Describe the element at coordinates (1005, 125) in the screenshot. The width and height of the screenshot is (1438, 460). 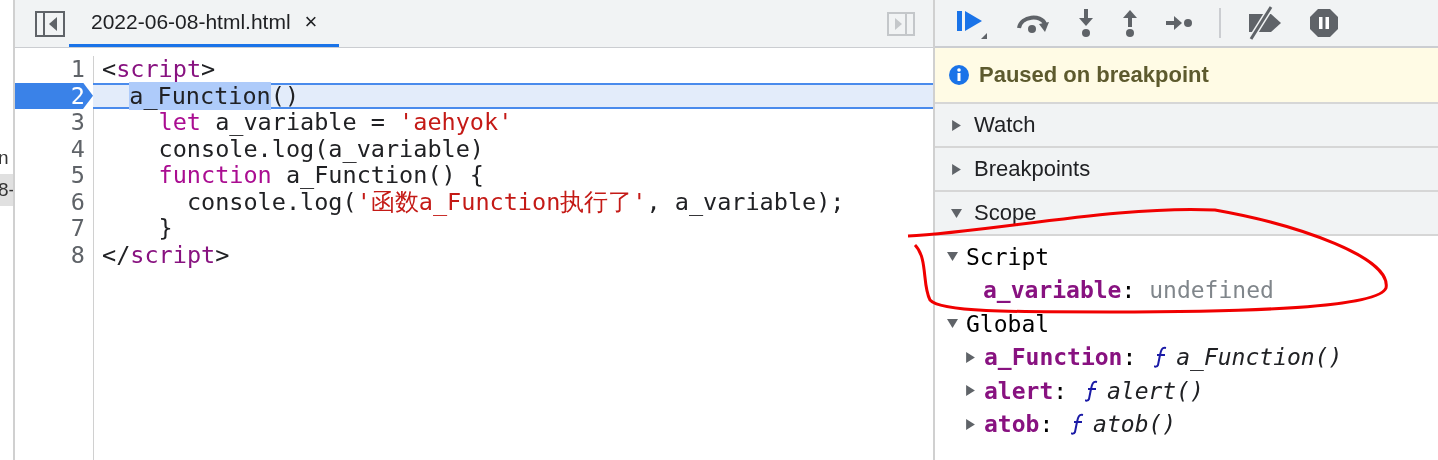
I see `pane-title: Watch` at that location.